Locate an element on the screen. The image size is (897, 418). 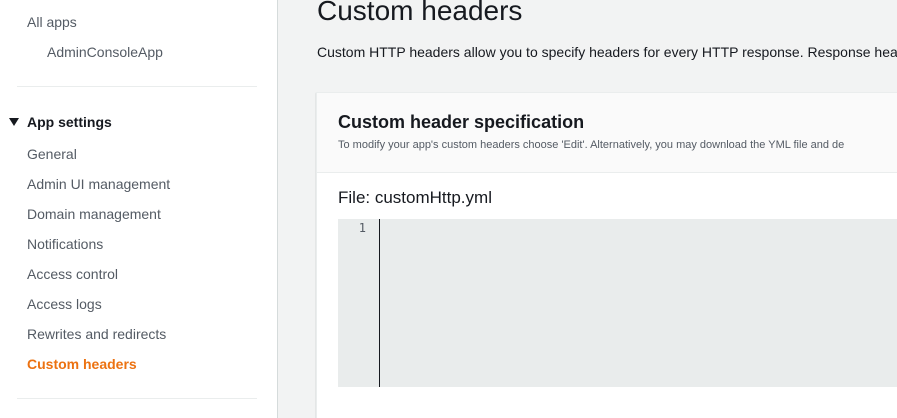
sidebar-item-access-control: Access control is located at coordinates (72, 274).